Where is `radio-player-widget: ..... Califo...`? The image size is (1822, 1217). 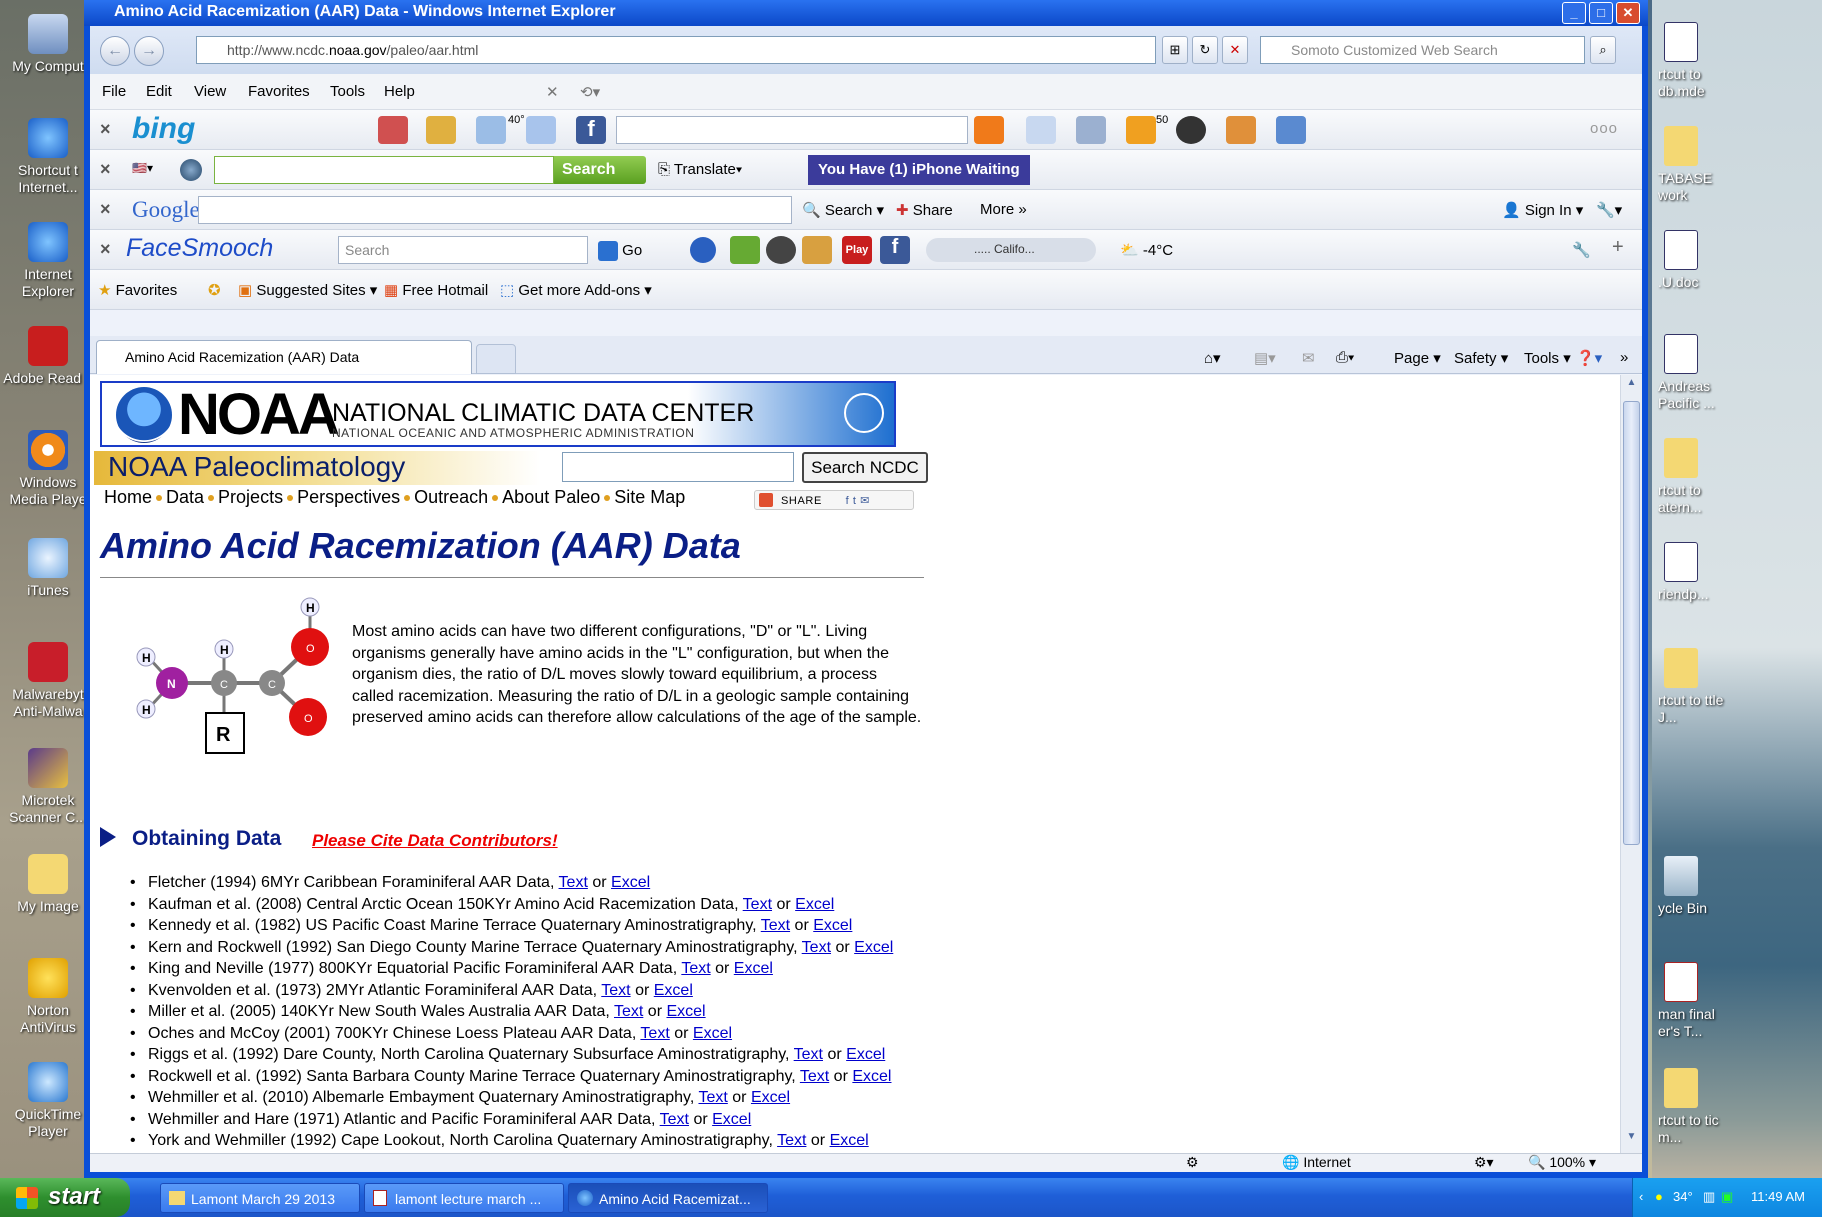
radio-player-widget: ..... Califo... is located at coordinates (1011, 250).